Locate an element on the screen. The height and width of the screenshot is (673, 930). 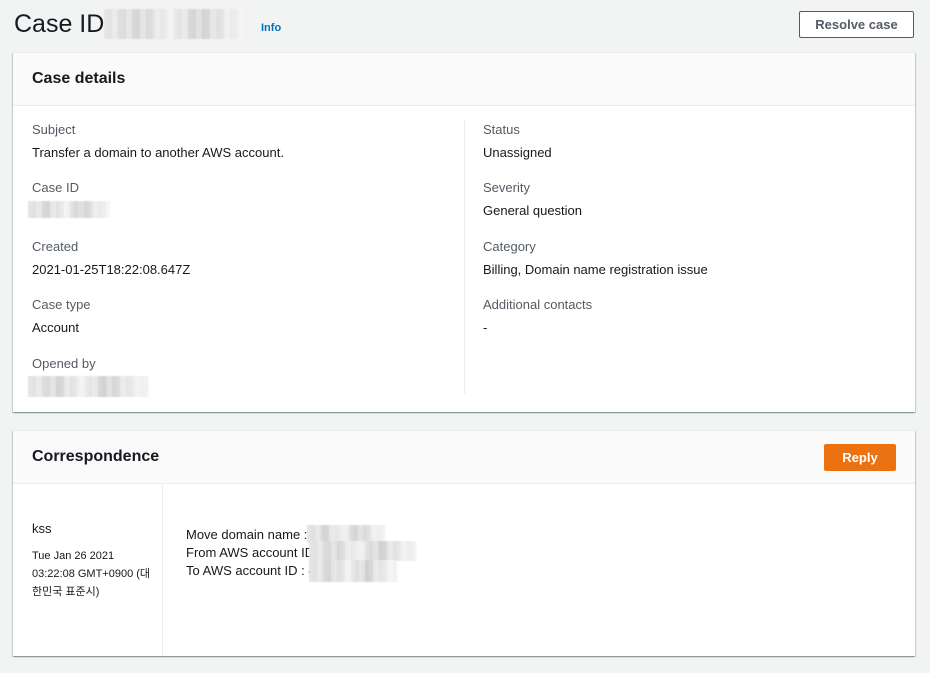
timestamp-time: 03:22:08 GMT+0900 (대한민국 표준시) is located at coordinates (91, 583).